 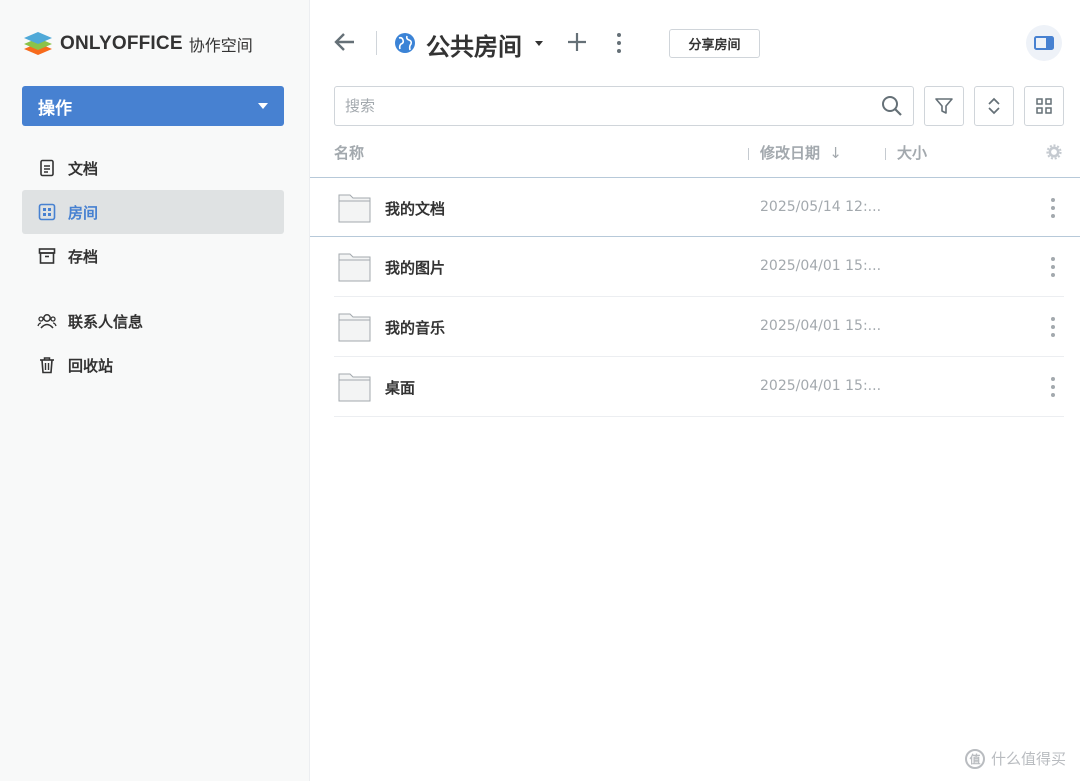 I want to click on view-toggle-button, so click(x=1044, y=106).